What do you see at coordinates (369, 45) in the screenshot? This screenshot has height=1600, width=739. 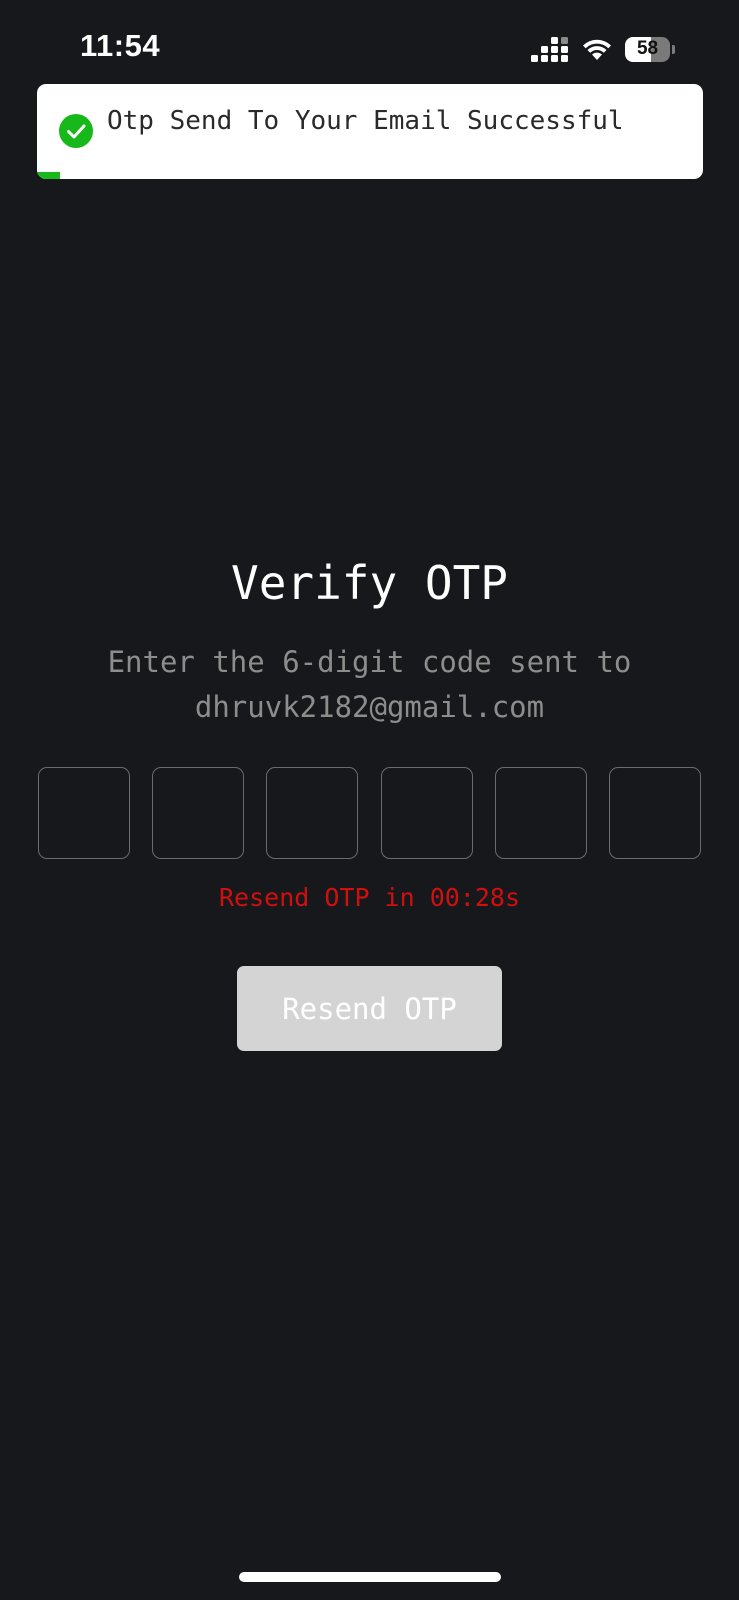 I see `status-bar: 11:54 58` at bounding box center [369, 45].